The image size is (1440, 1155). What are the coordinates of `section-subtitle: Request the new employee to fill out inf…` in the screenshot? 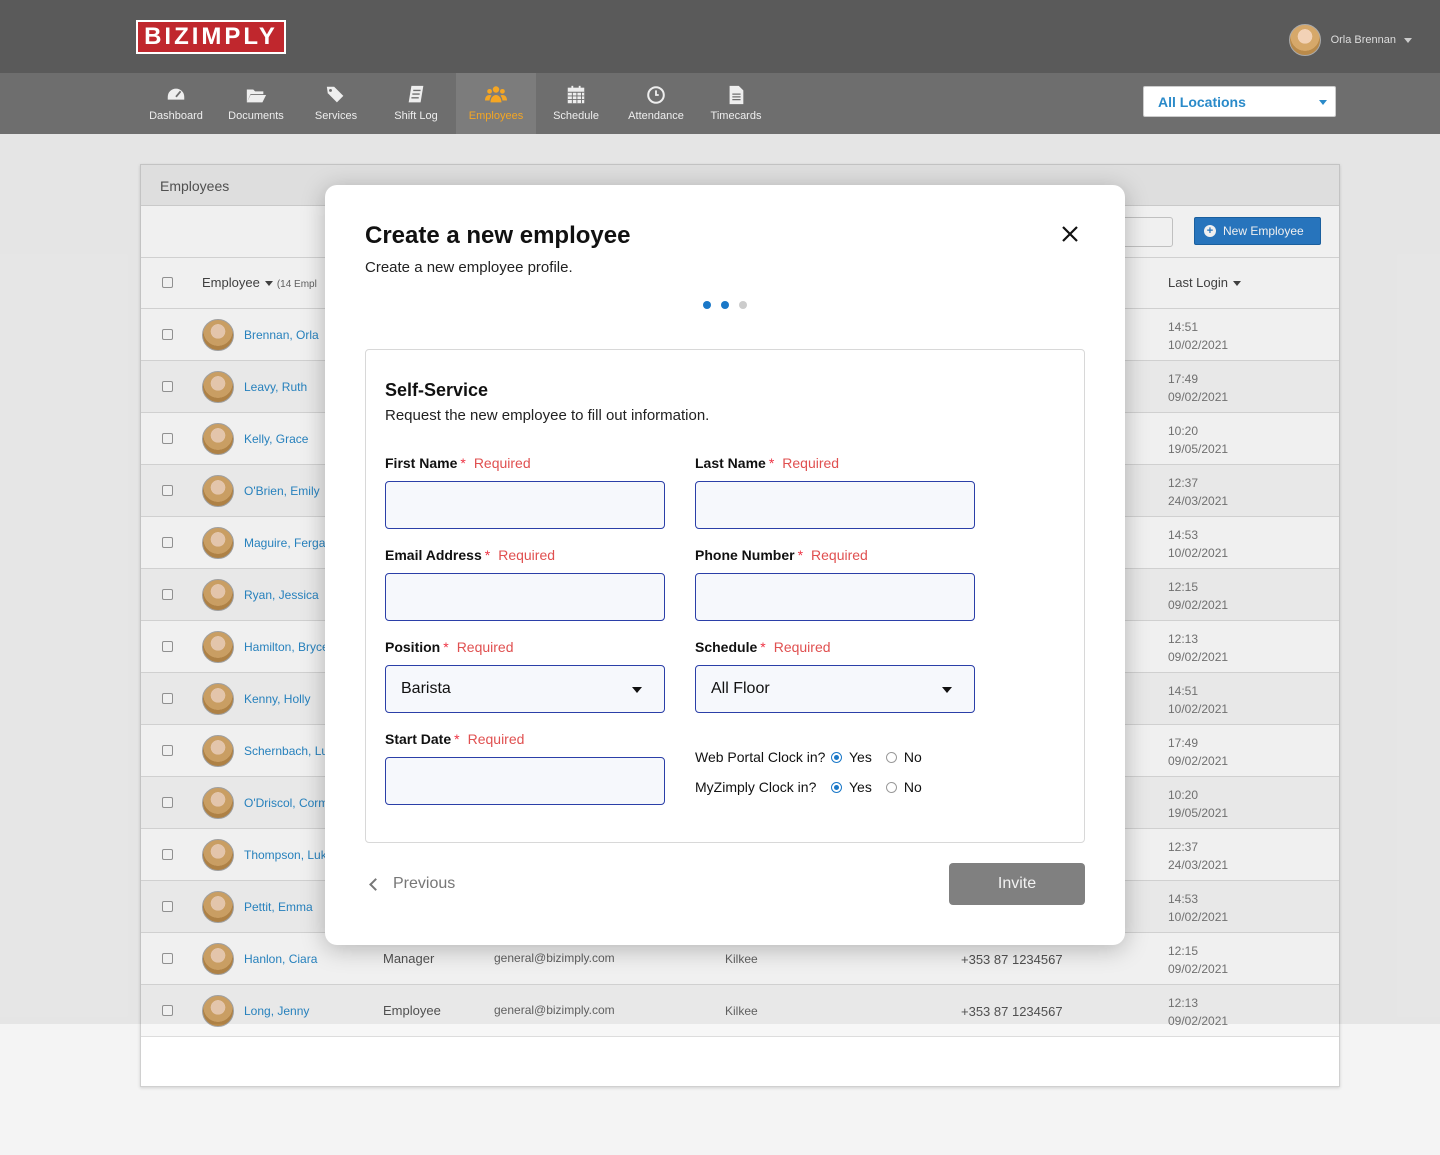 It's located at (547, 415).